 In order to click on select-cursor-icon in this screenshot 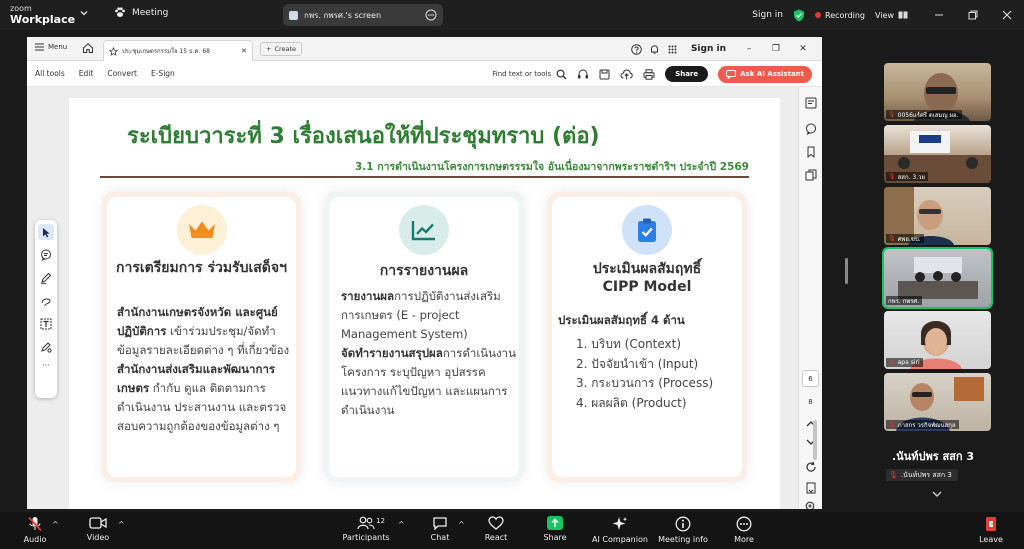, I will do `click(46, 232)`.